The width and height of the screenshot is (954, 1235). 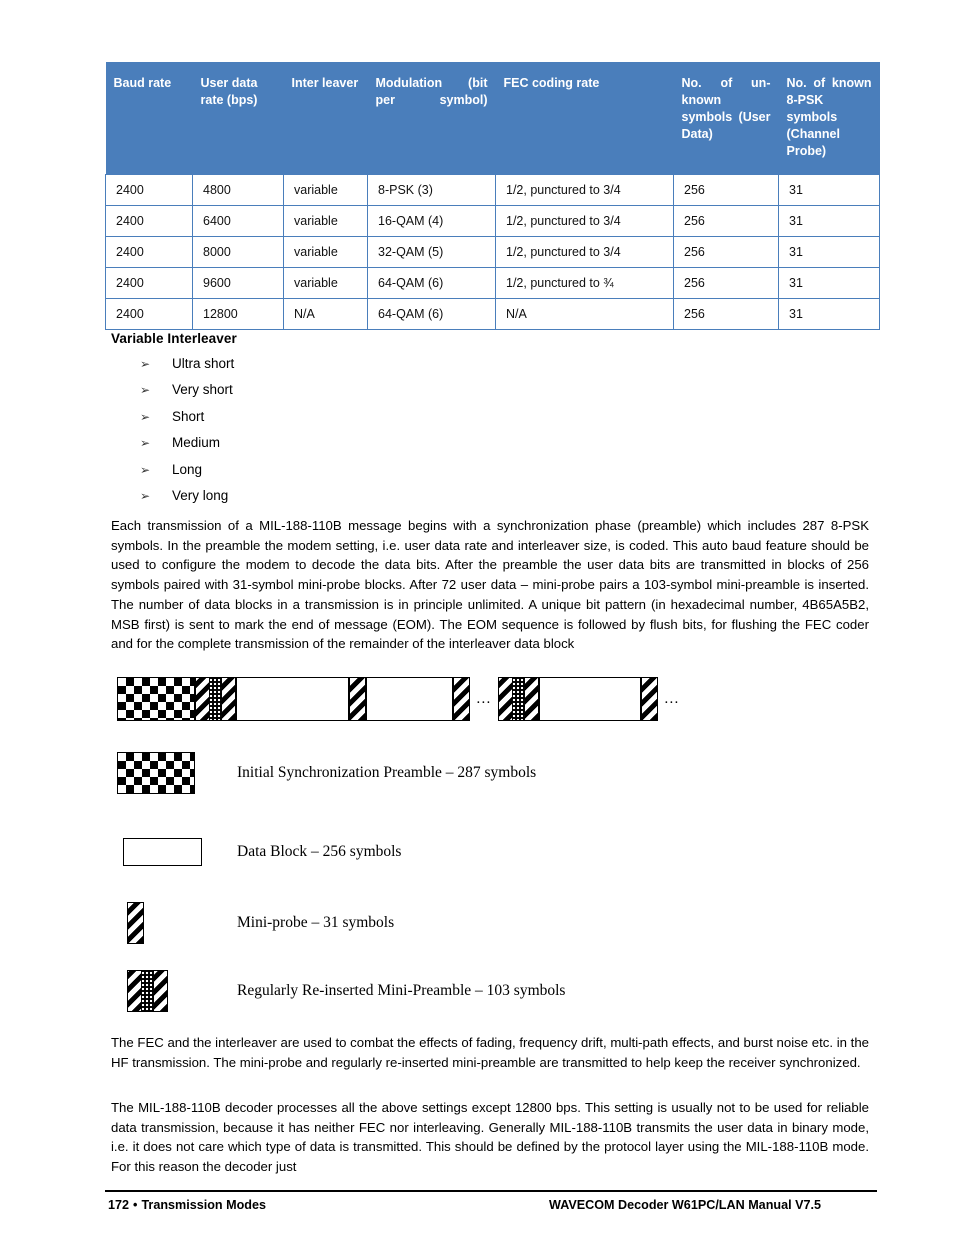 What do you see at coordinates (119, 1205) in the screenshot?
I see `page-number: 172` at bounding box center [119, 1205].